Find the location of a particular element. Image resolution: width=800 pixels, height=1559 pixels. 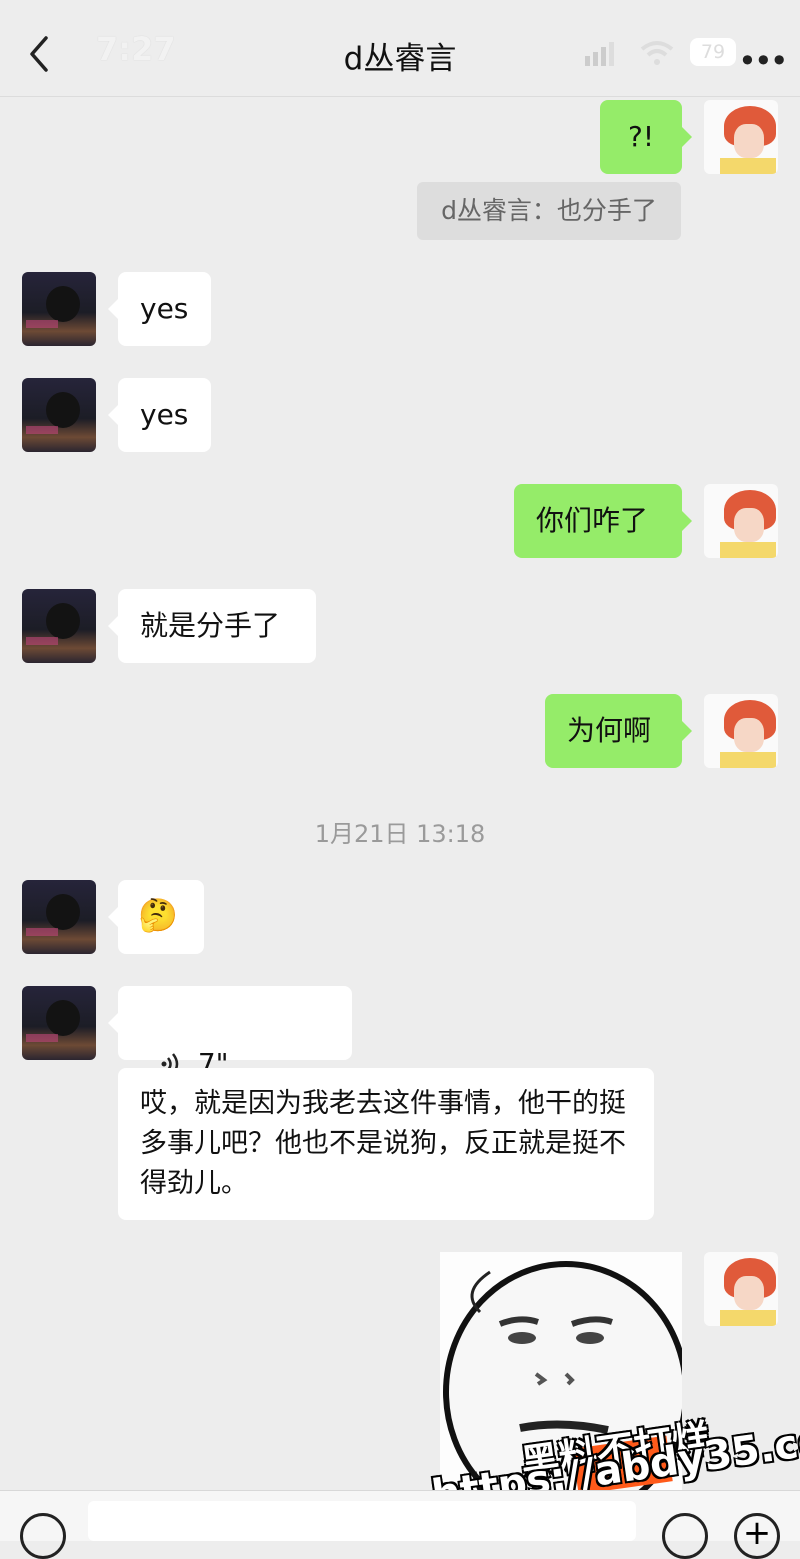

timestamp: 1月21日 13:18 is located at coordinates (400, 834).